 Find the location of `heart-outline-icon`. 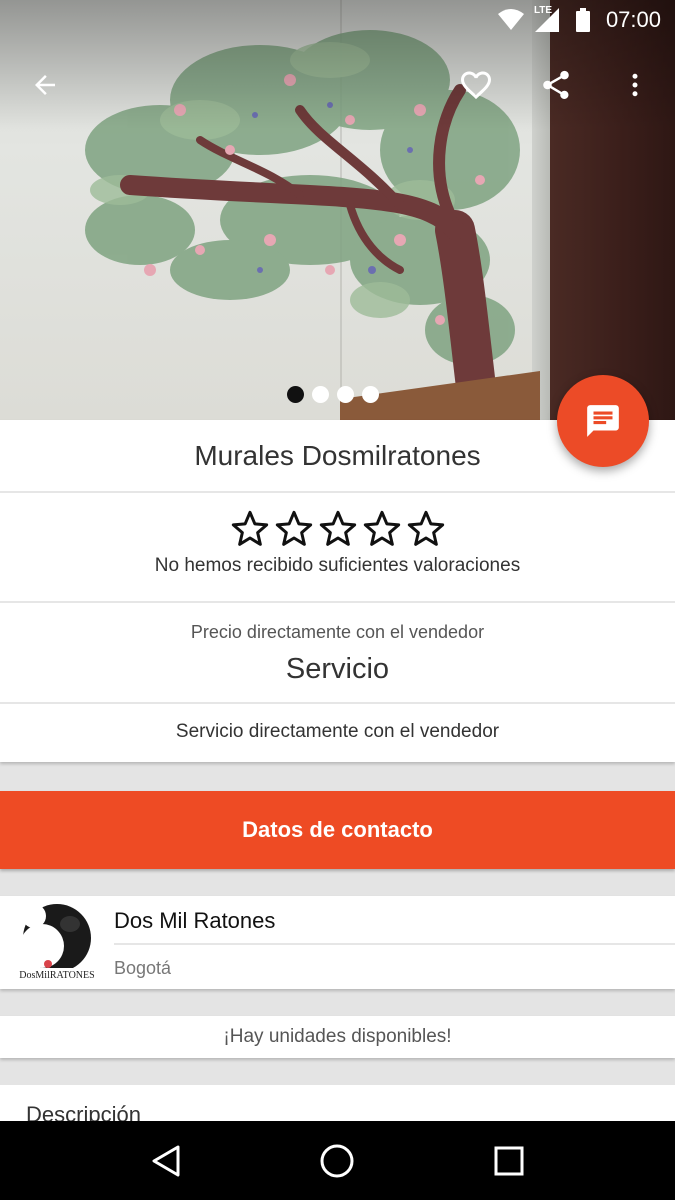

heart-outline-icon is located at coordinates (476, 85).